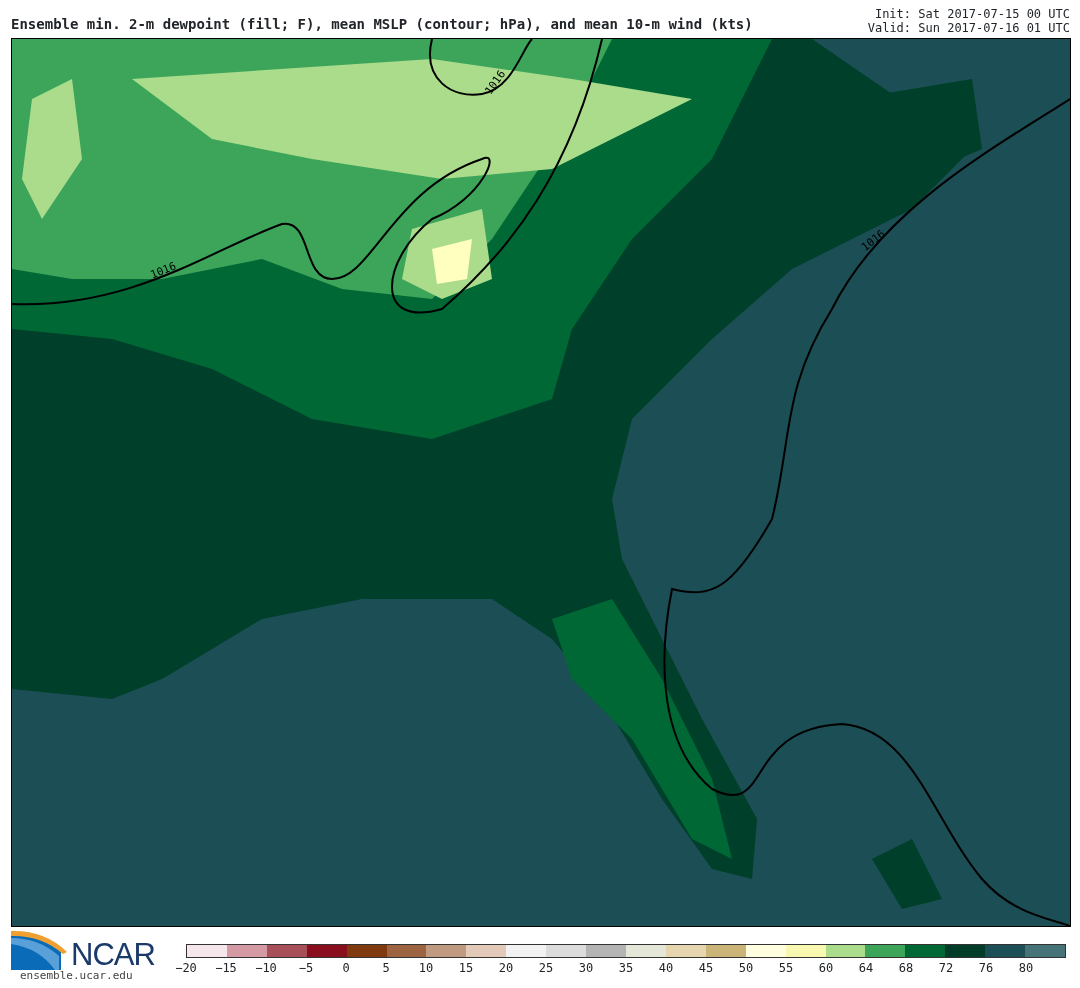 The height and width of the screenshot is (988, 1080). Describe the element at coordinates (786, 968) in the screenshot. I see `tick-label: 55` at that location.